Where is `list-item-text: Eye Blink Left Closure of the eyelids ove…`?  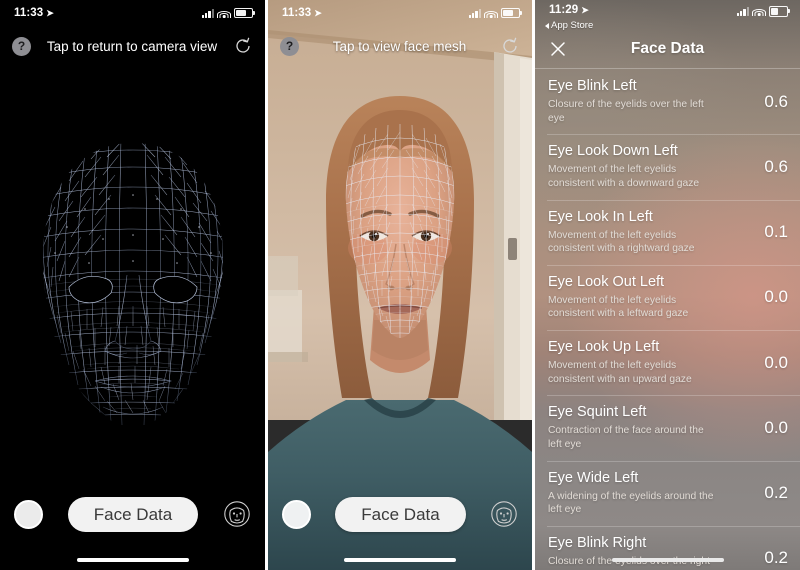 list-item-text: Eye Blink Left Closure of the eyelids ove… is located at coordinates (646, 101).